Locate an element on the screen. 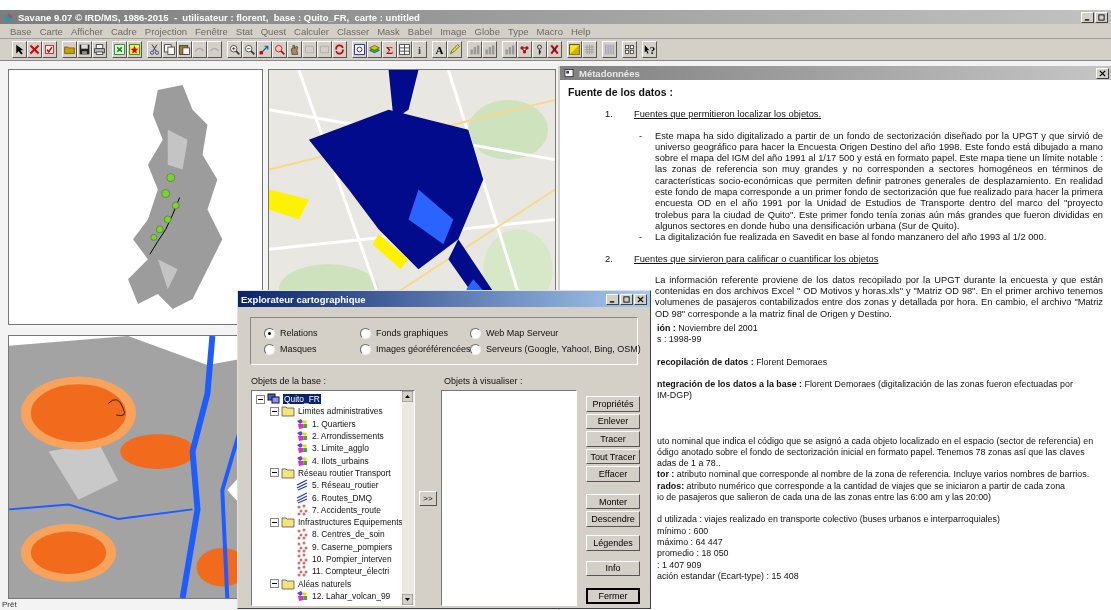  tree-item: Limites administratives is located at coordinates (340, 411).